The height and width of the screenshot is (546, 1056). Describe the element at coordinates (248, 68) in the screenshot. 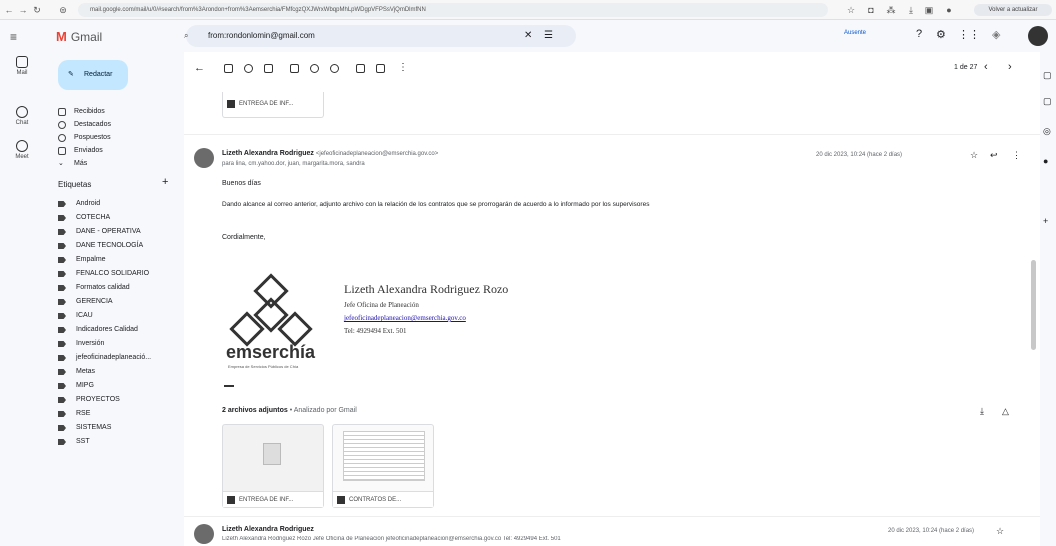

I see `report-spam-icon` at that location.